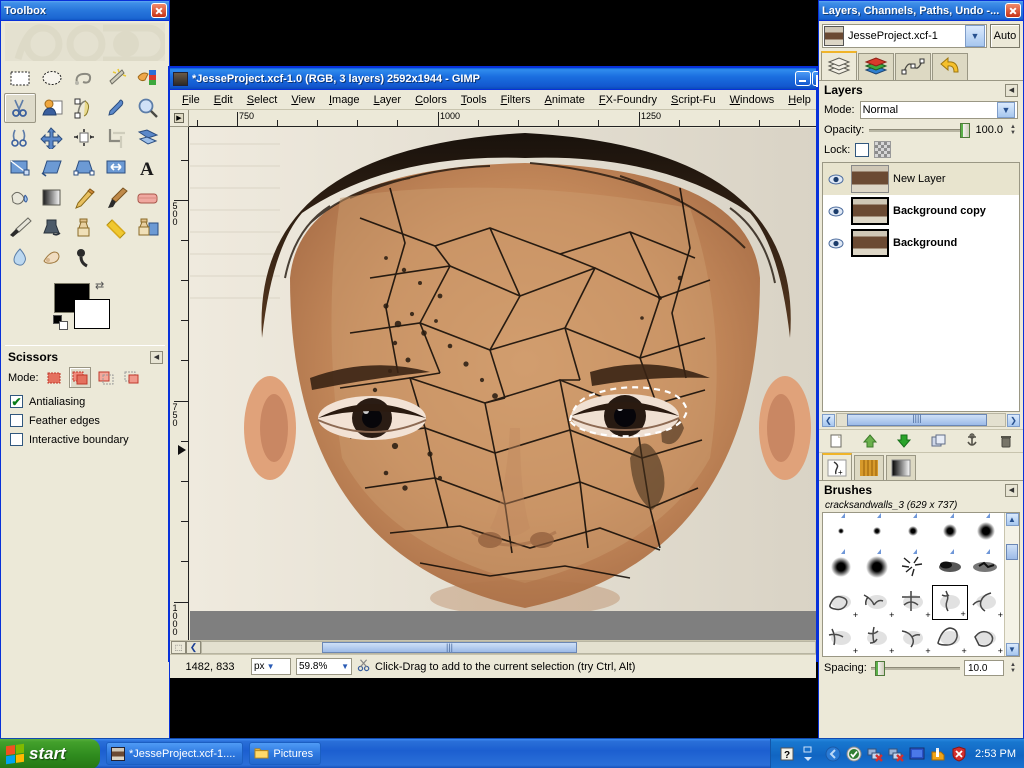 The width and height of the screenshot is (1024, 768). I want to click on flip-tool, so click(116, 168).